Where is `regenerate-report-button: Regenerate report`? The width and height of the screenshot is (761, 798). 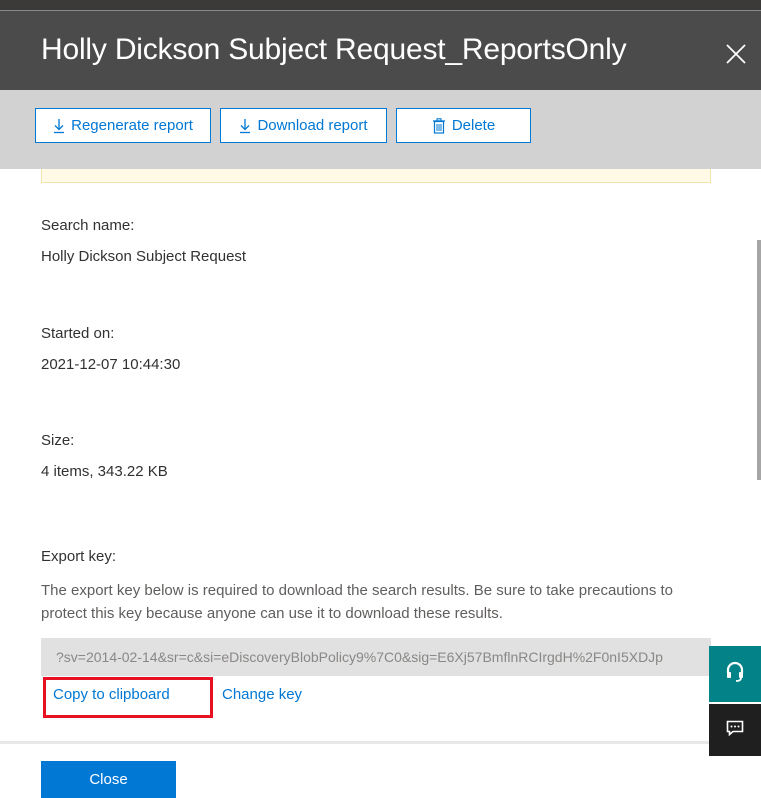 regenerate-report-button: Regenerate report is located at coordinates (123, 125).